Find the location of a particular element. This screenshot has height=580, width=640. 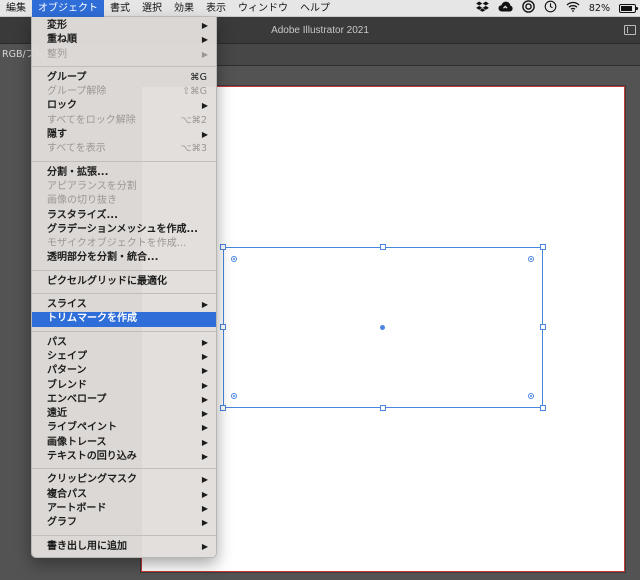

menu-item: テキストの回り込み ▶ is located at coordinates (124, 457).